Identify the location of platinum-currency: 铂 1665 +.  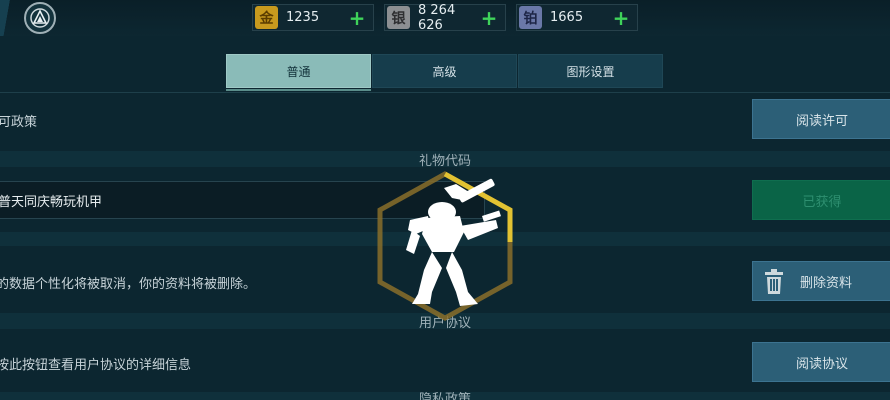
(577, 17).